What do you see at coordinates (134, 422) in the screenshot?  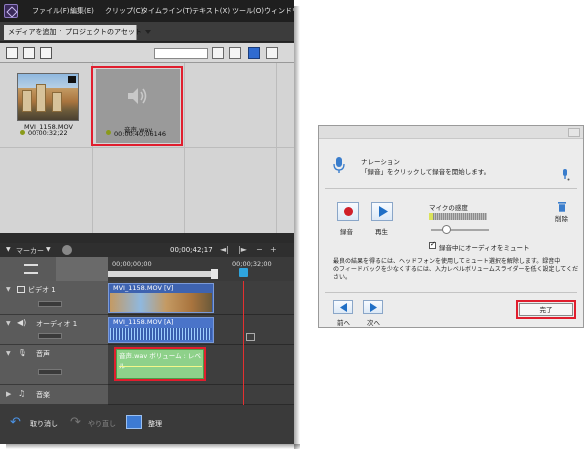 I see `organize-icon` at bounding box center [134, 422].